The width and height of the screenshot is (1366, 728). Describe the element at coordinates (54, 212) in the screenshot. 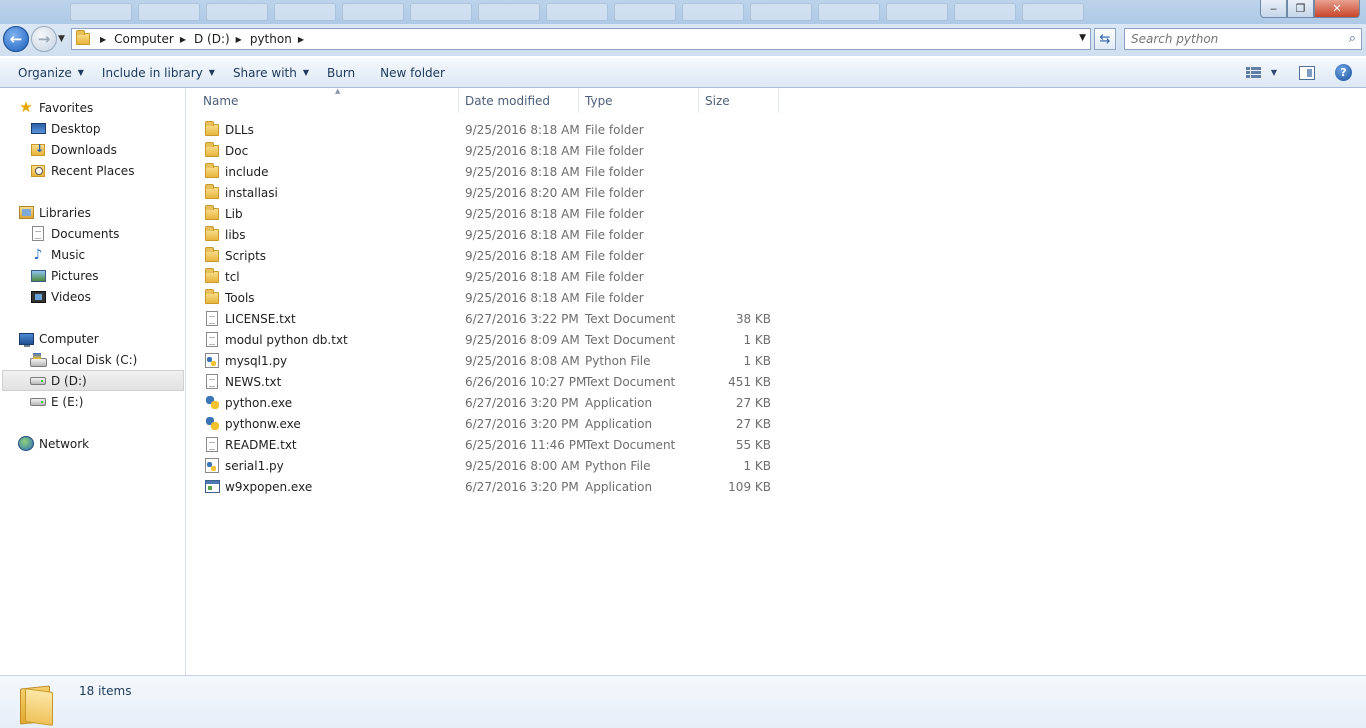

I see `nav-libraries: Libraries` at that location.